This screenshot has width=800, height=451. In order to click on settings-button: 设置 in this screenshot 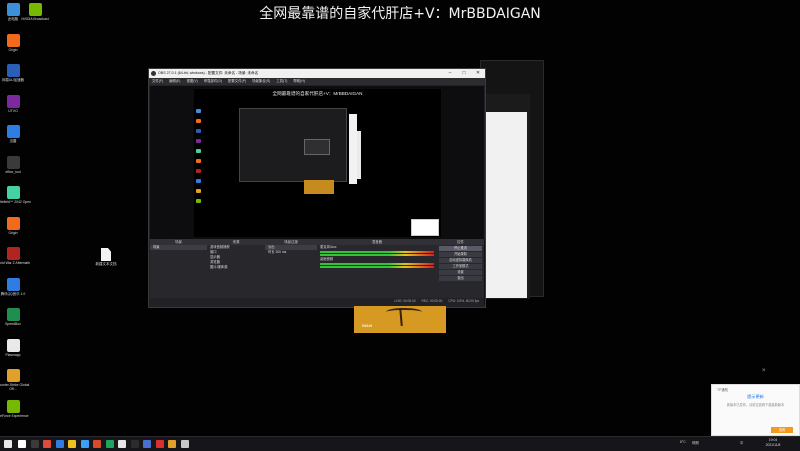, I will do `click(460, 272)`.